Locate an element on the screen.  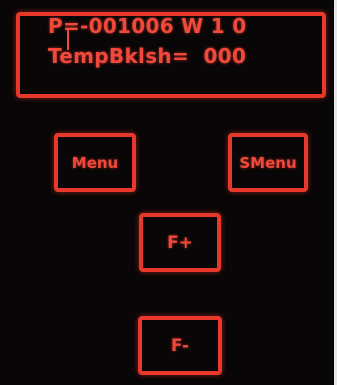
readout-line-position: P=-001006 W 1 0 is located at coordinates (147, 26).